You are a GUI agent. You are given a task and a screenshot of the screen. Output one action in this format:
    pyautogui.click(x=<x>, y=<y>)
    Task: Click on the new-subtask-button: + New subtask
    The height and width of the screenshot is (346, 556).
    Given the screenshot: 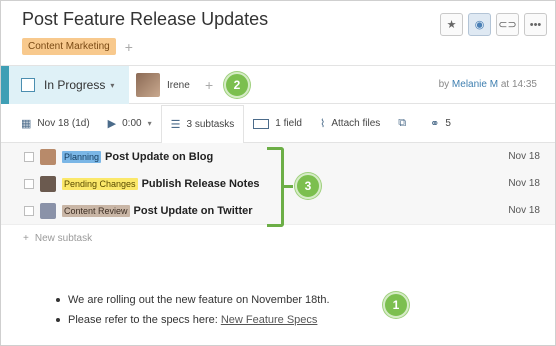 What is the action you would take?
    pyautogui.click(x=278, y=238)
    